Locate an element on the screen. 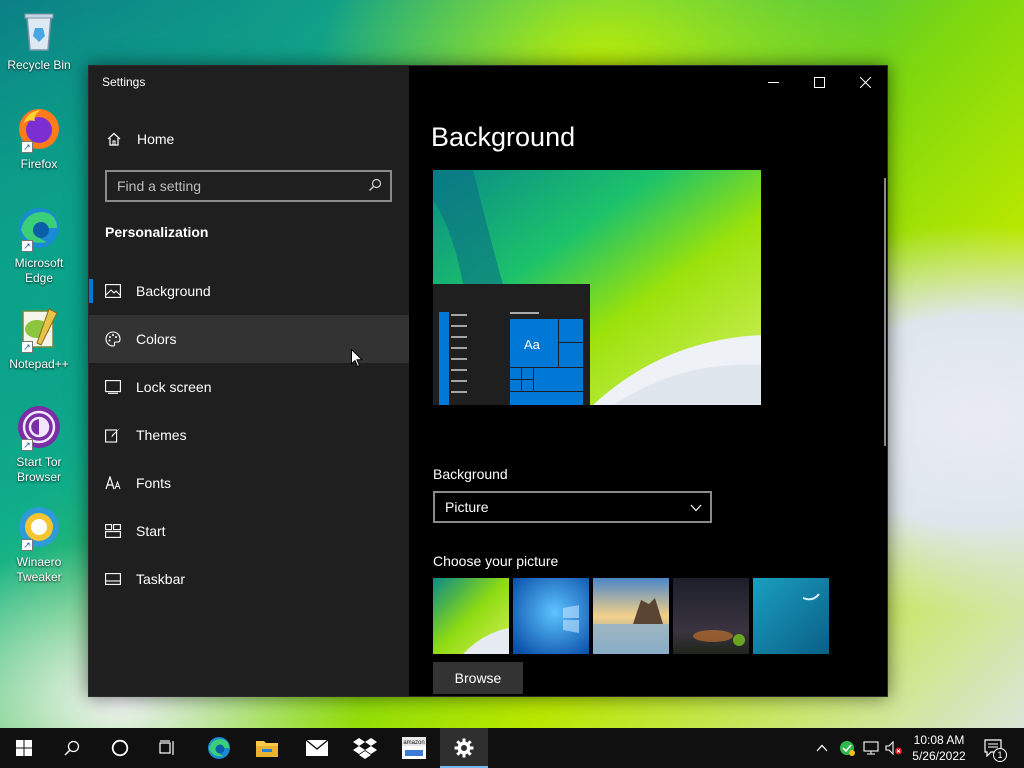  nav-item-label: Start is located at coordinates (151, 531).